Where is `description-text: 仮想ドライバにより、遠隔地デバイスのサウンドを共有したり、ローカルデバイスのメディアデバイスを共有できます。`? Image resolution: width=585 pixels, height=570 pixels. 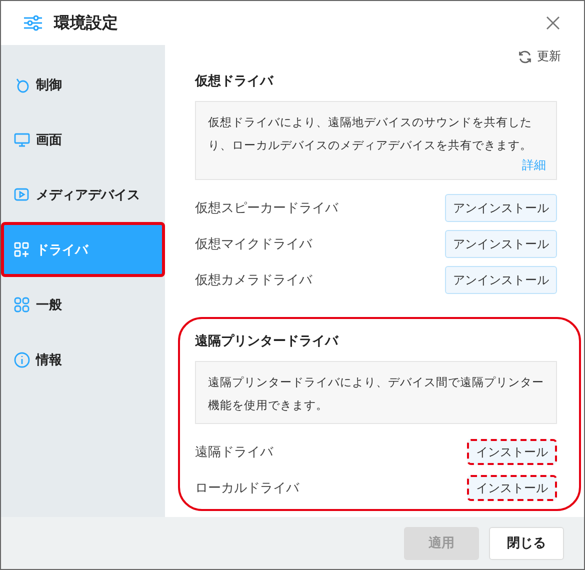
description-text: 仮想ドライバにより、遠隔地デバイスのサウンドを共有したり、ローカルデバイスのメディアデバイスを共有できます。 is located at coordinates (370, 134).